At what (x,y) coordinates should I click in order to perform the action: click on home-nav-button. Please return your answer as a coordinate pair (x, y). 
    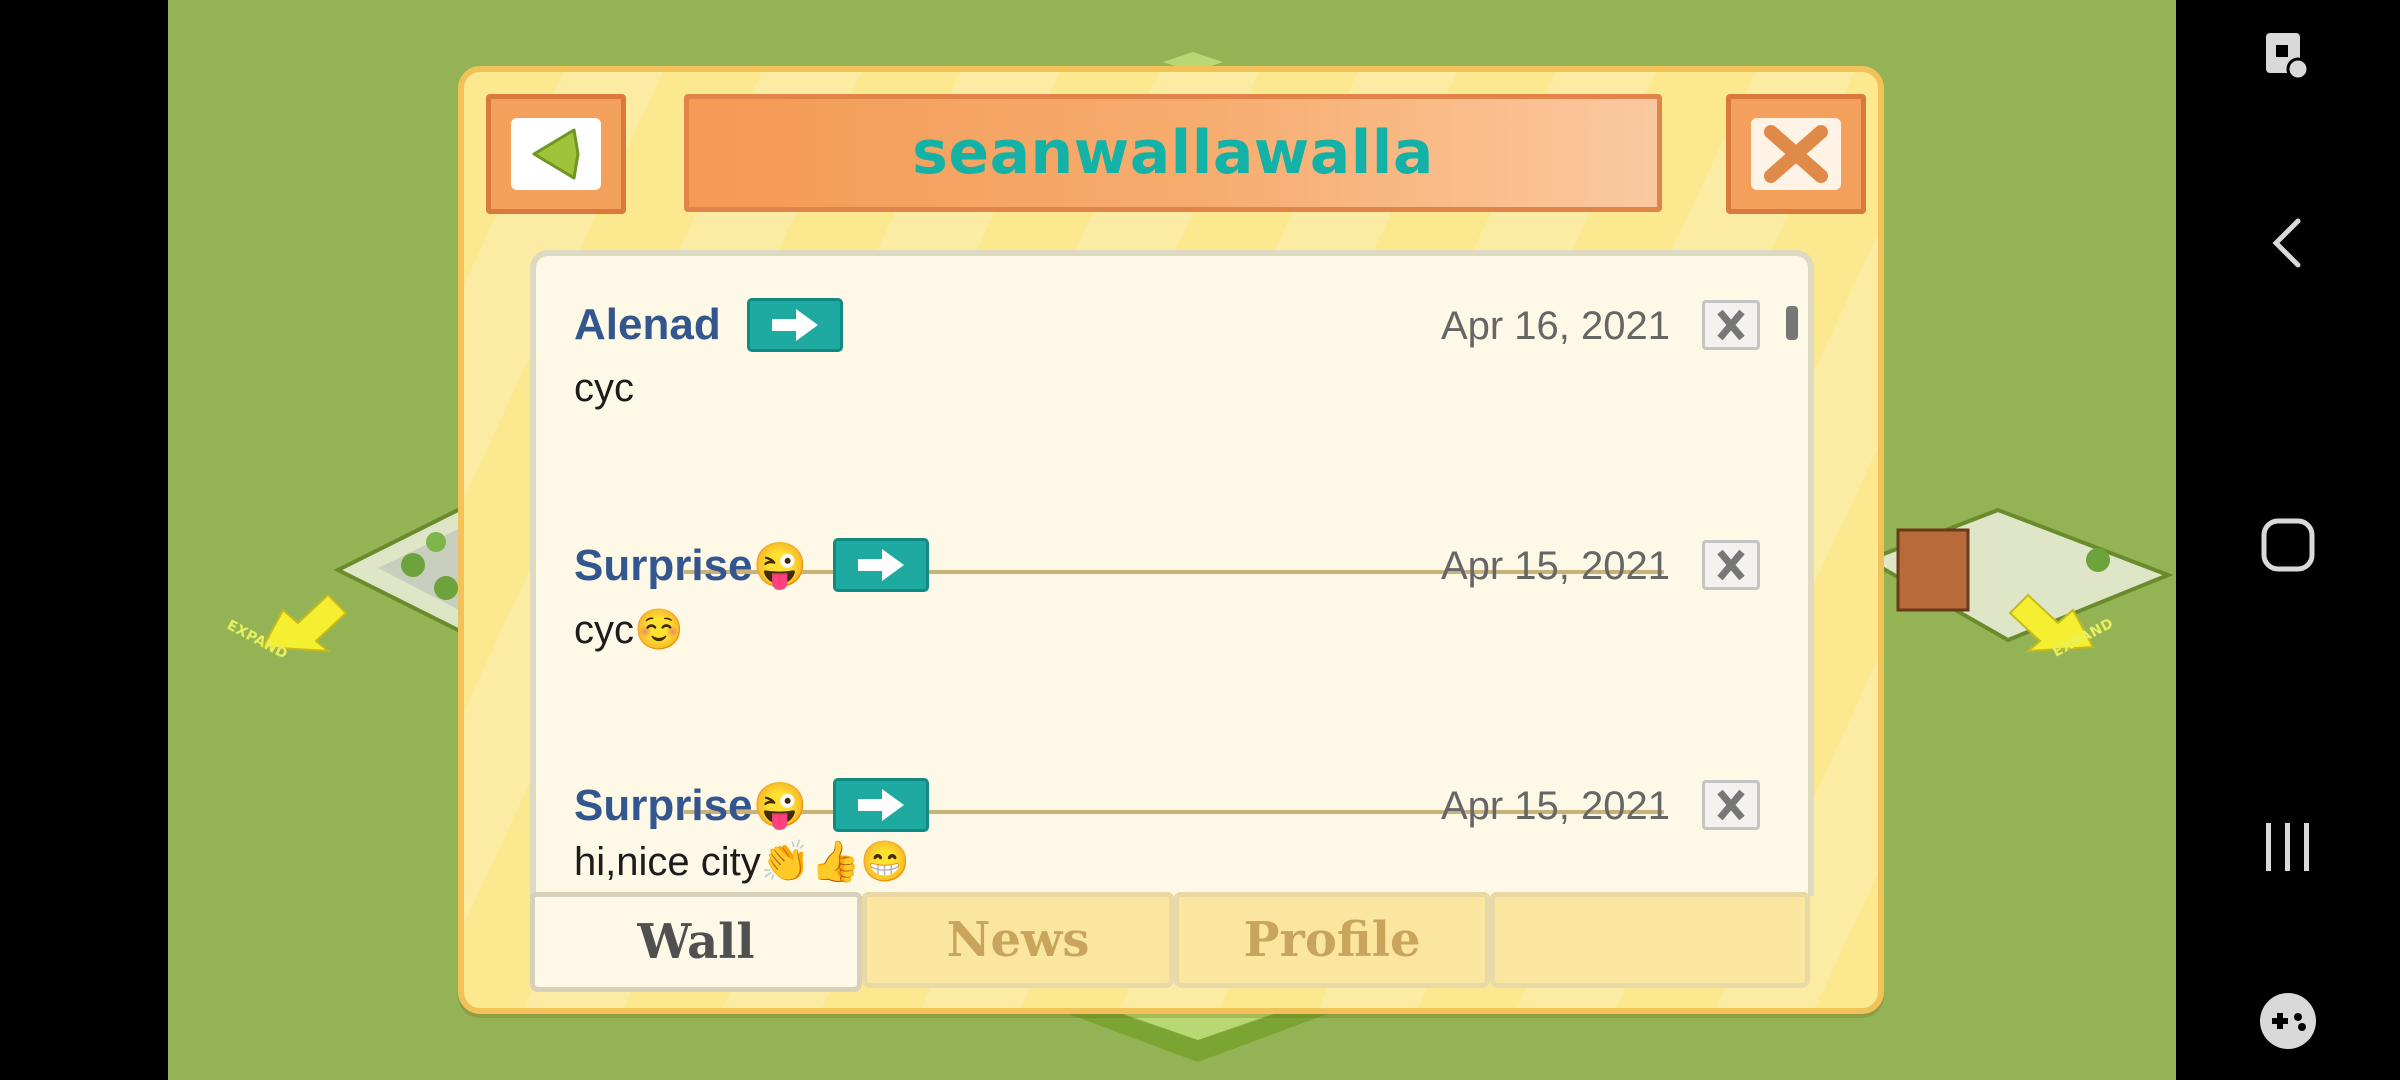
    Looking at the image, I should click on (2288, 545).